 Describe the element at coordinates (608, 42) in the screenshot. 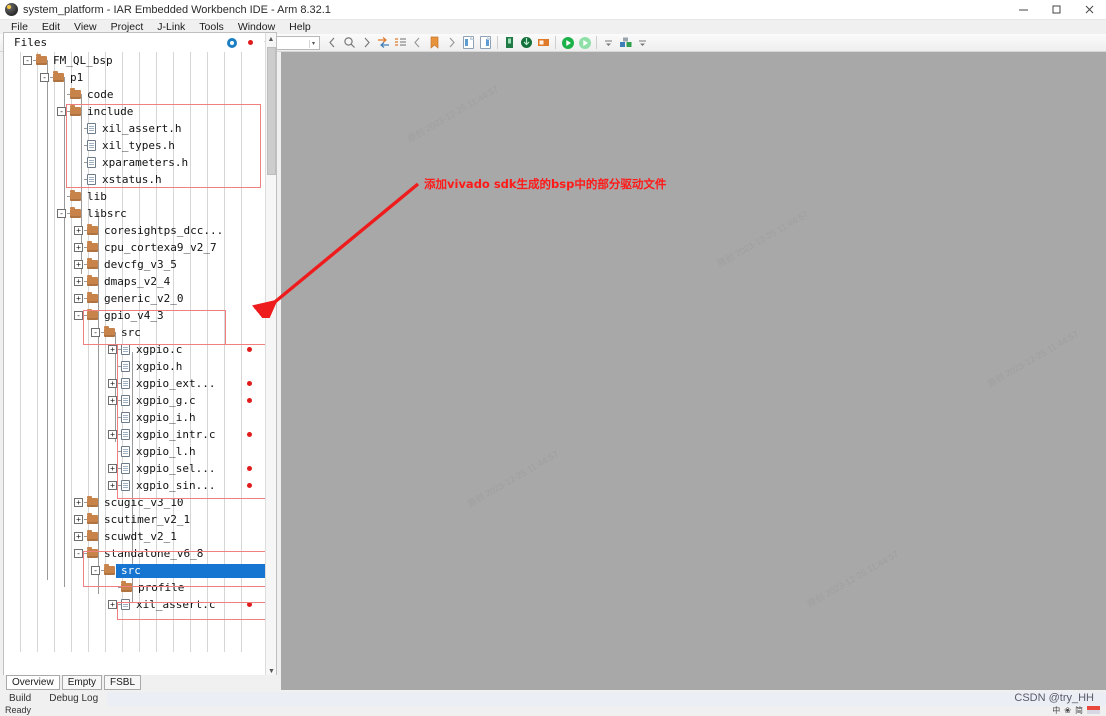

I see `toolbar-overflow-icon` at that location.